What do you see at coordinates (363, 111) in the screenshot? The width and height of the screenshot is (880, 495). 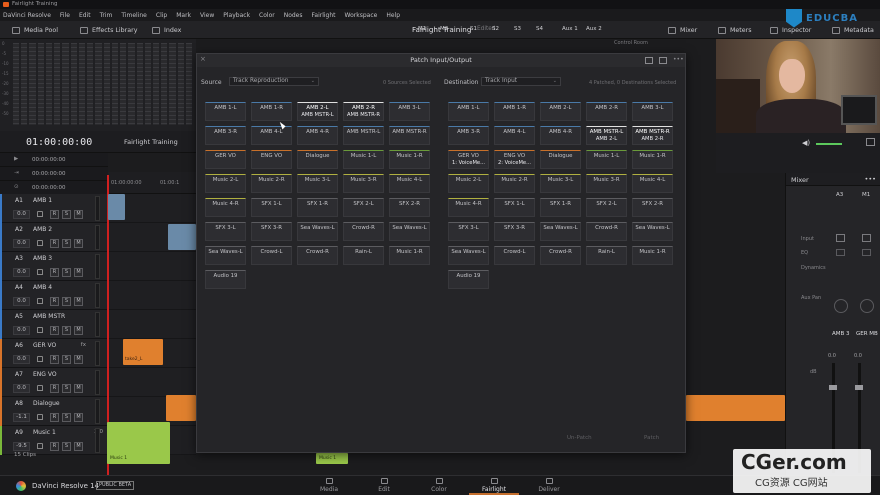 I see `patch-button: AMB 2-R AMB MSTR-R` at bounding box center [363, 111].